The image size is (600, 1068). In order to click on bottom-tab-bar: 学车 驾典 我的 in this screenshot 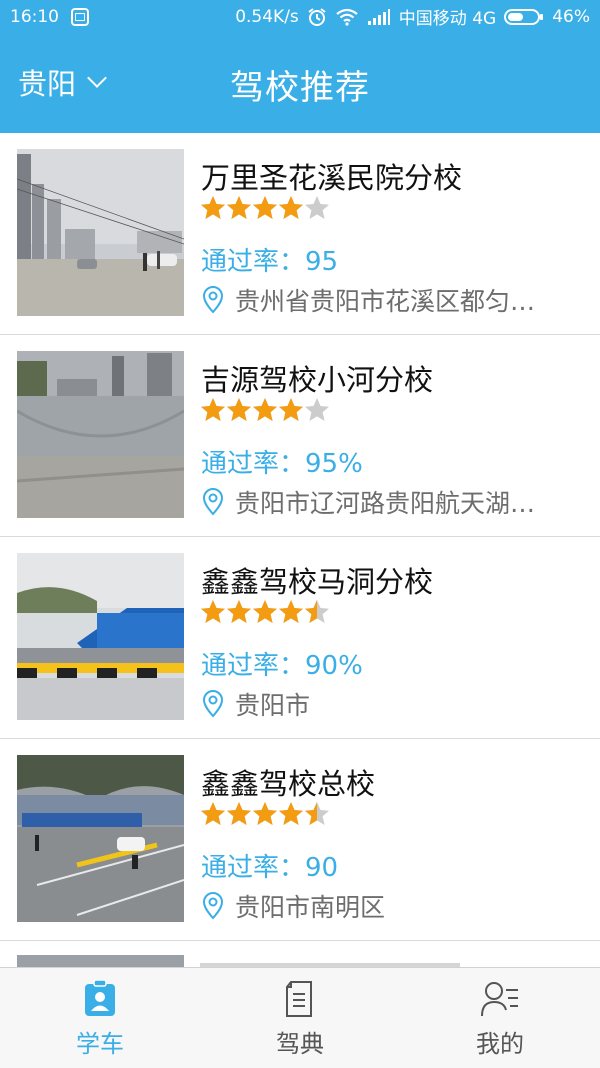, I will do `click(300, 1017)`.